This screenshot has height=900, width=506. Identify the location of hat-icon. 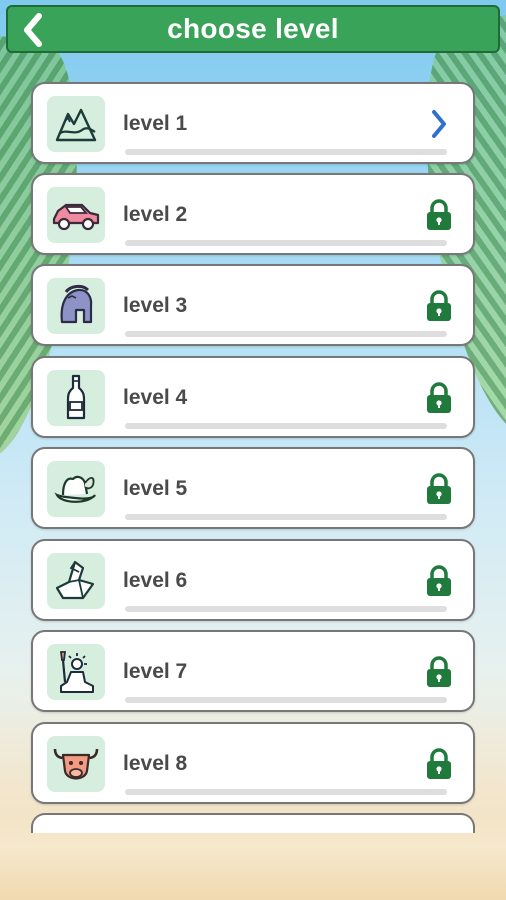
(75, 489).